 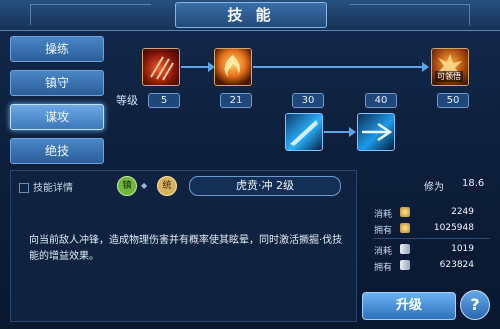 I want to click on blade-icon, so click(x=304, y=133).